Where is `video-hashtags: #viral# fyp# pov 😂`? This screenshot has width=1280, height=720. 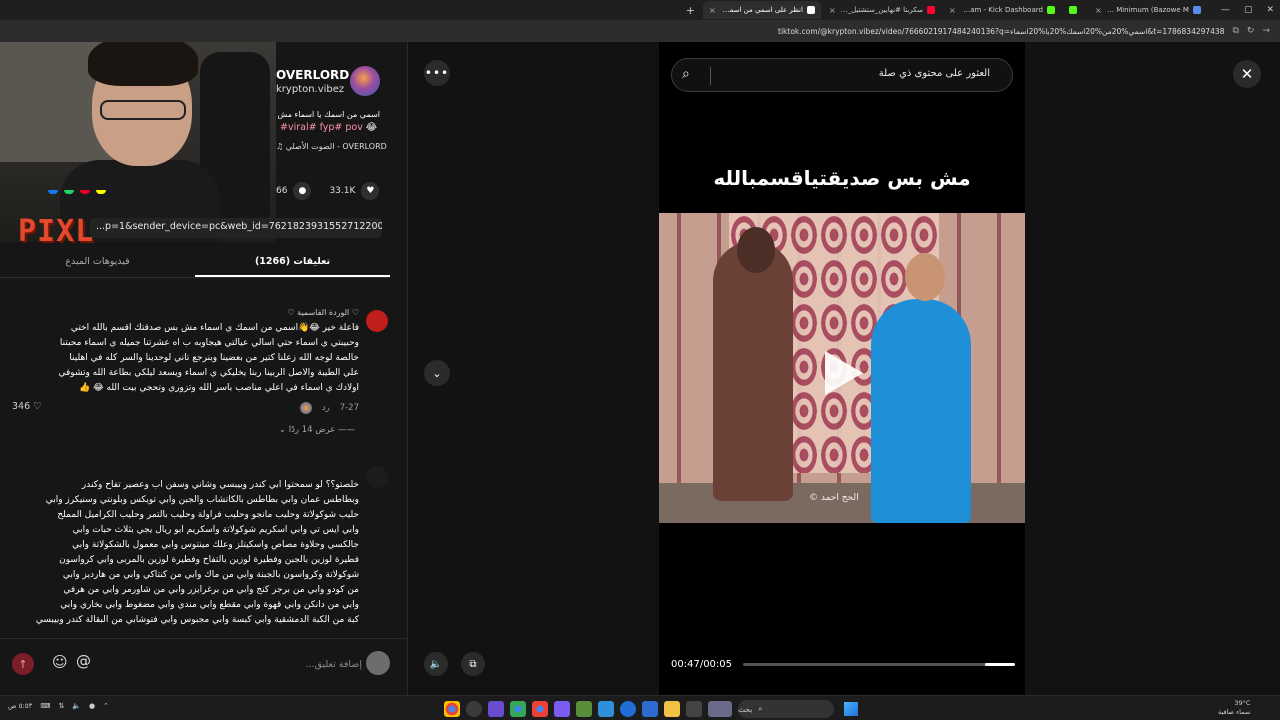
video-hashtags: #viral# fyp# pov 😂 is located at coordinates (328, 127).